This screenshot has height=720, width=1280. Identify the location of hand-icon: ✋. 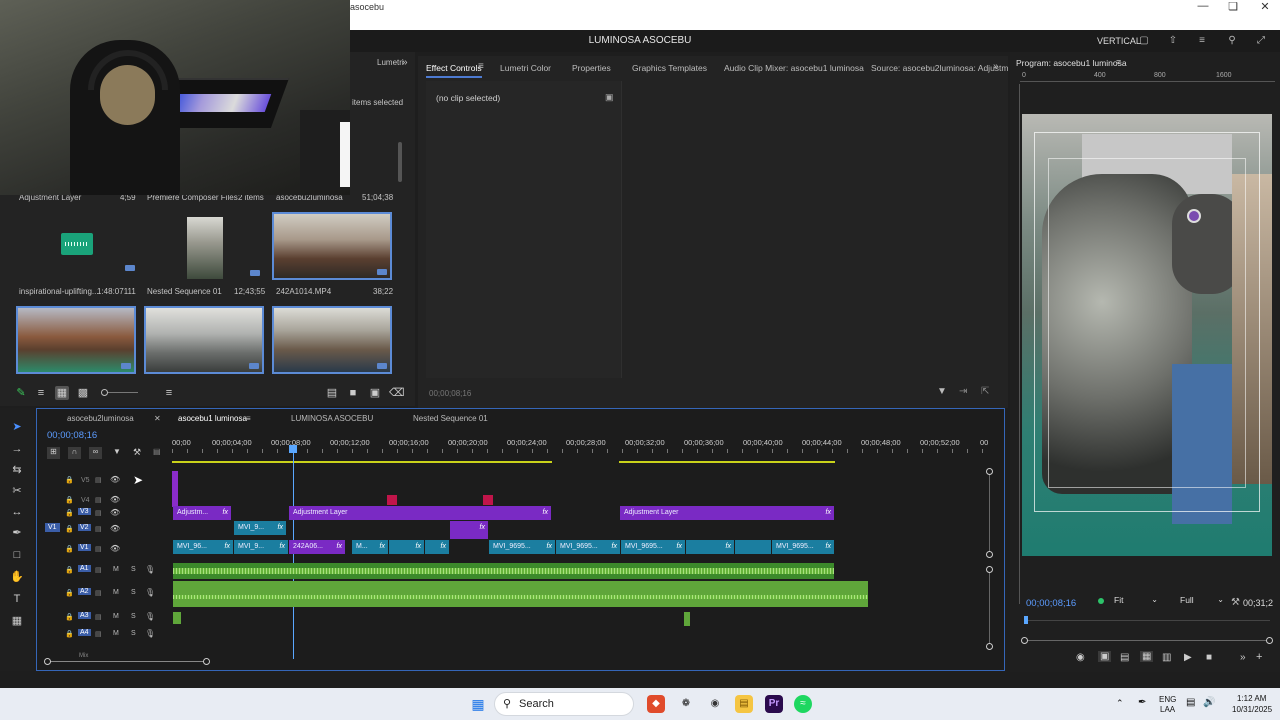
(17, 577).